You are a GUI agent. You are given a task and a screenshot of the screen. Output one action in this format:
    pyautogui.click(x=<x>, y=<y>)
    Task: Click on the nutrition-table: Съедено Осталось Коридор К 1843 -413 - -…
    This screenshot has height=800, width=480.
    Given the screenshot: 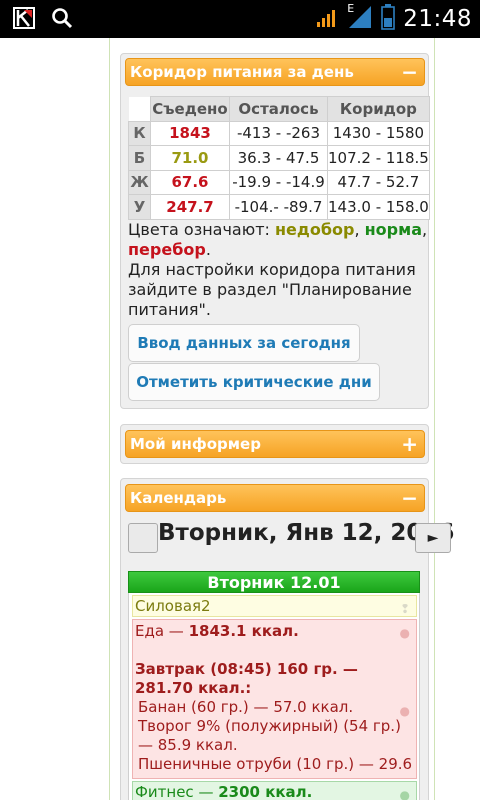 What is the action you would take?
    pyautogui.click(x=279, y=158)
    